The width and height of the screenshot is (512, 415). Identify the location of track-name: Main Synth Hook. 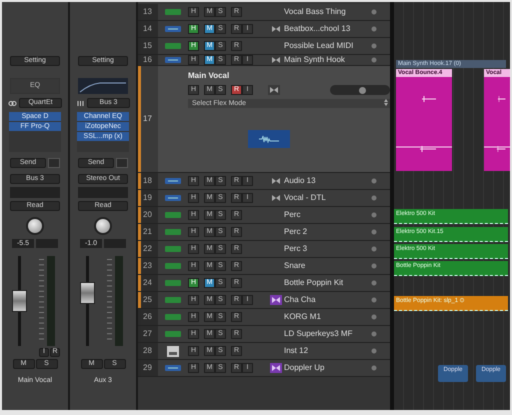
(326, 60).